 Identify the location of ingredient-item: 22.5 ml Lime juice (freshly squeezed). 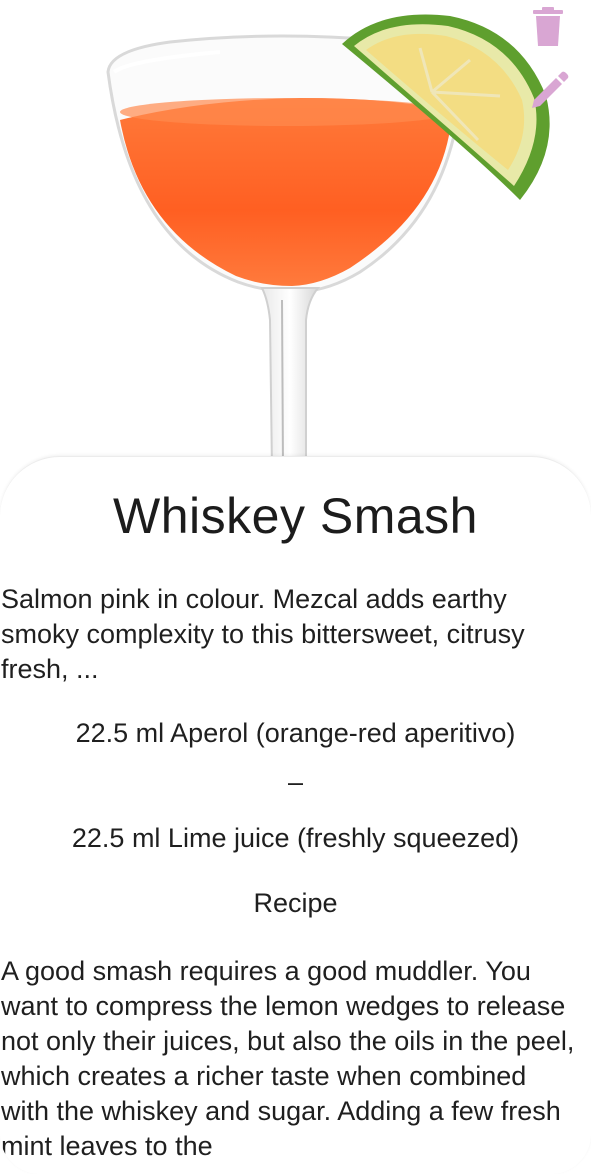
(295, 838).